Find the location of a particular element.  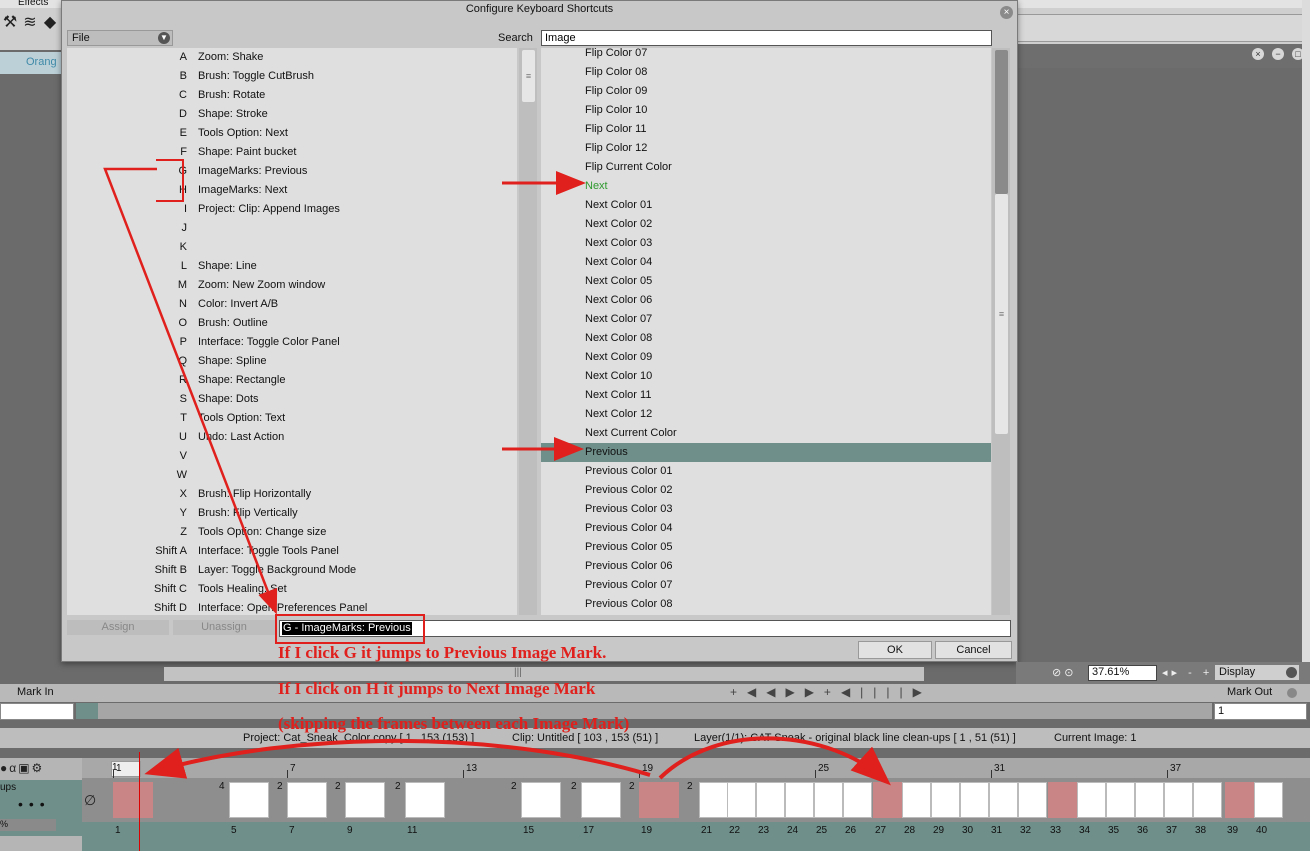

annotation-box-gh is located at coordinates (170, 180).